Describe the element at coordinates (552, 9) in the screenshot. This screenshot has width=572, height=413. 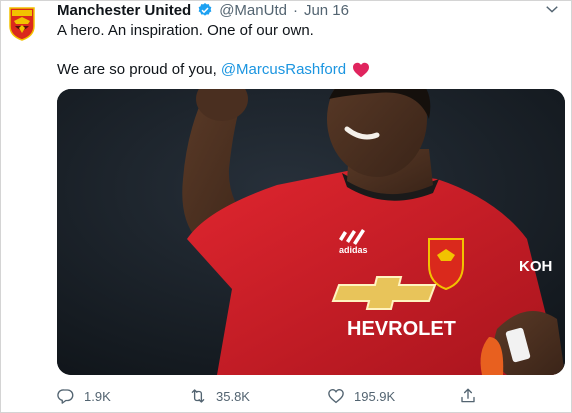
I see `chevron-down-icon` at that location.